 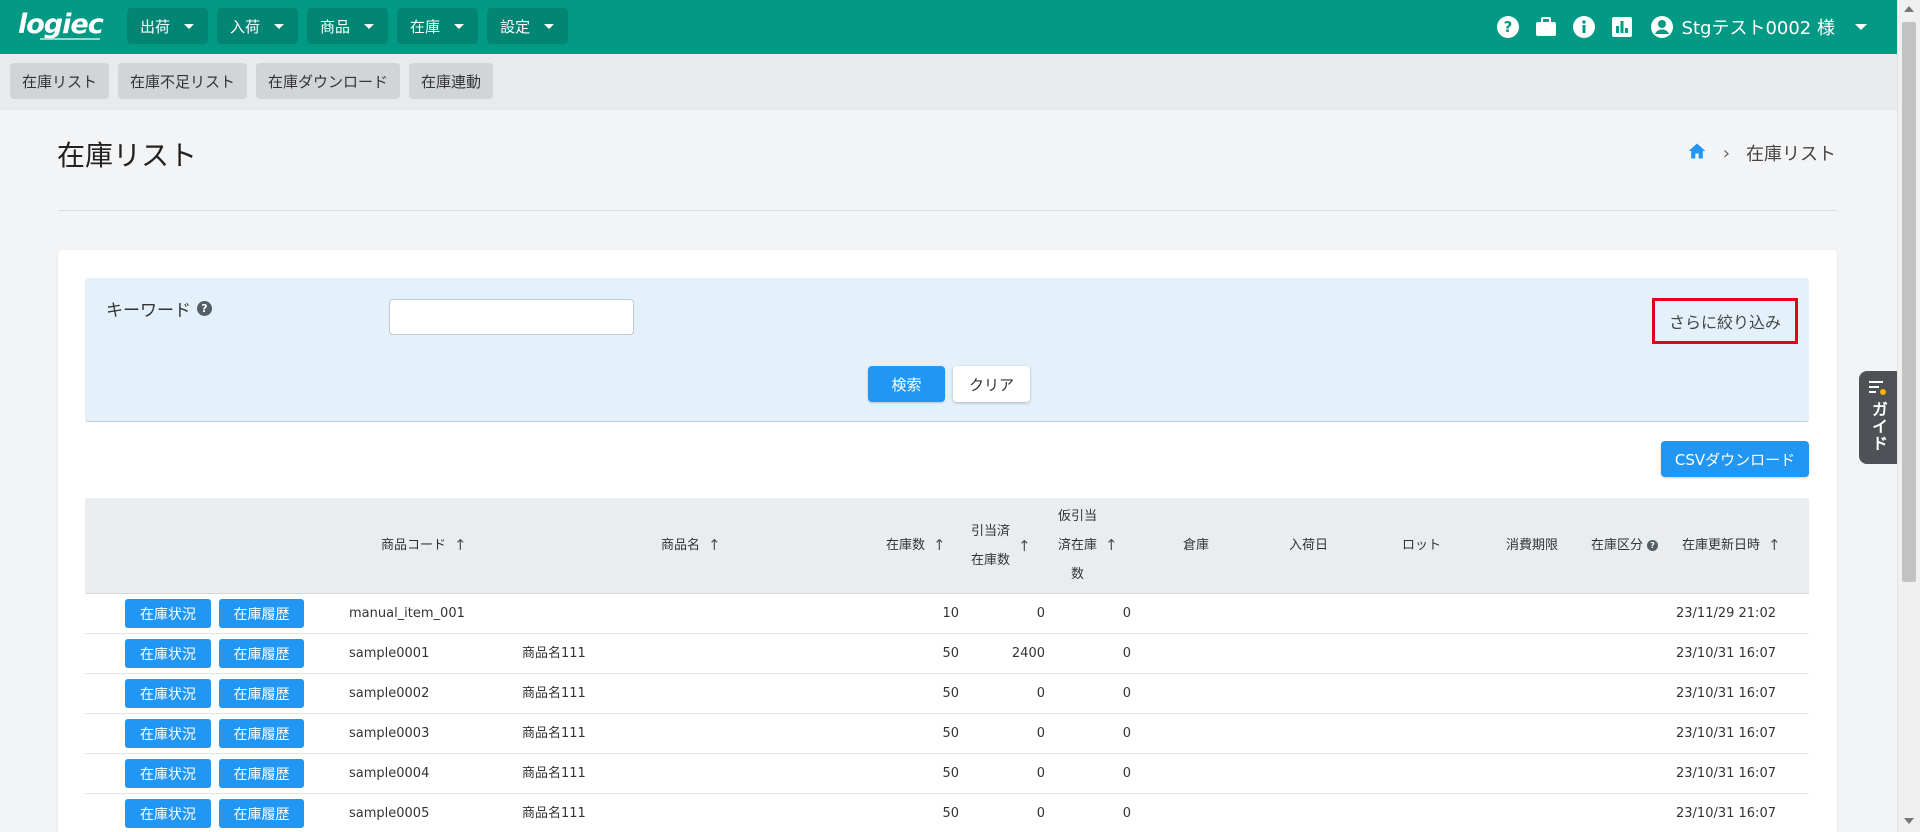 What do you see at coordinates (348, 26) in the screenshot?
I see `nav-products: 商品` at bounding box center [348, 26].